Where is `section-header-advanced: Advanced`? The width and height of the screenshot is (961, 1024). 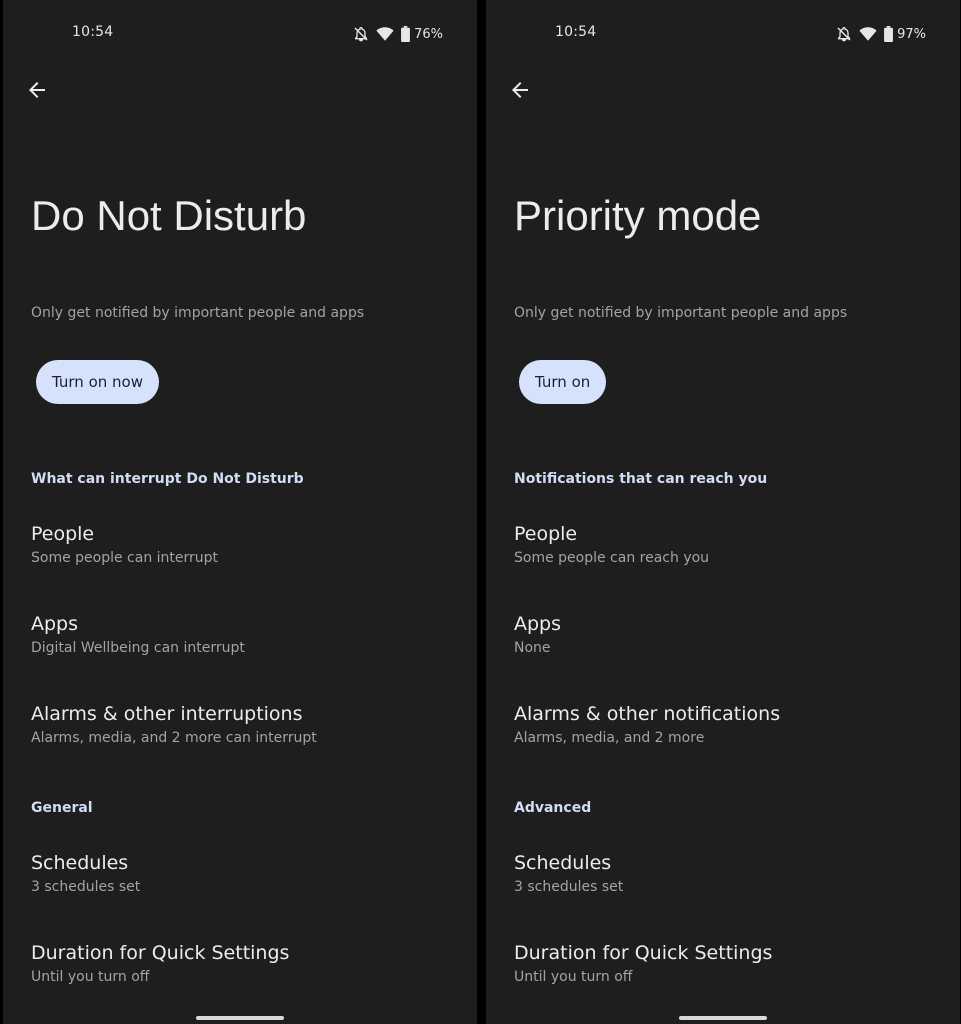
section-header-advanced: Advanced is located at coordinates (553, 808).